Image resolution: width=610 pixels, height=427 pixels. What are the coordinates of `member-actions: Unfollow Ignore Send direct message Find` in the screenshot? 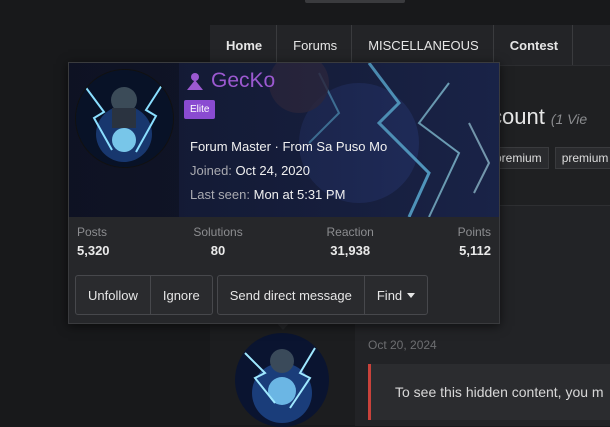 It's located at (252, 295).